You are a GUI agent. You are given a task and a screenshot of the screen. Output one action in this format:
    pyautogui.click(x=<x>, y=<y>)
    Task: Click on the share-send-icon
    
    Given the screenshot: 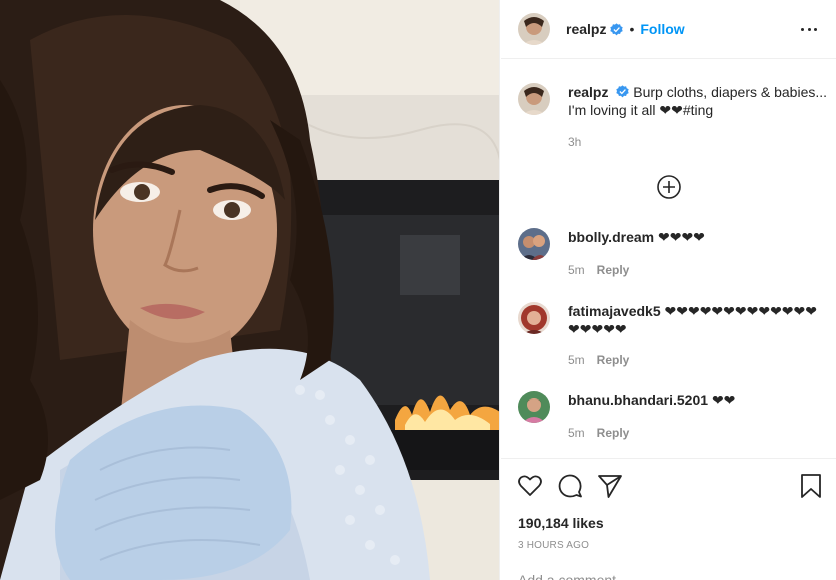 What is the action you would take?
    pyautogui.click(x=610, y=486)
    